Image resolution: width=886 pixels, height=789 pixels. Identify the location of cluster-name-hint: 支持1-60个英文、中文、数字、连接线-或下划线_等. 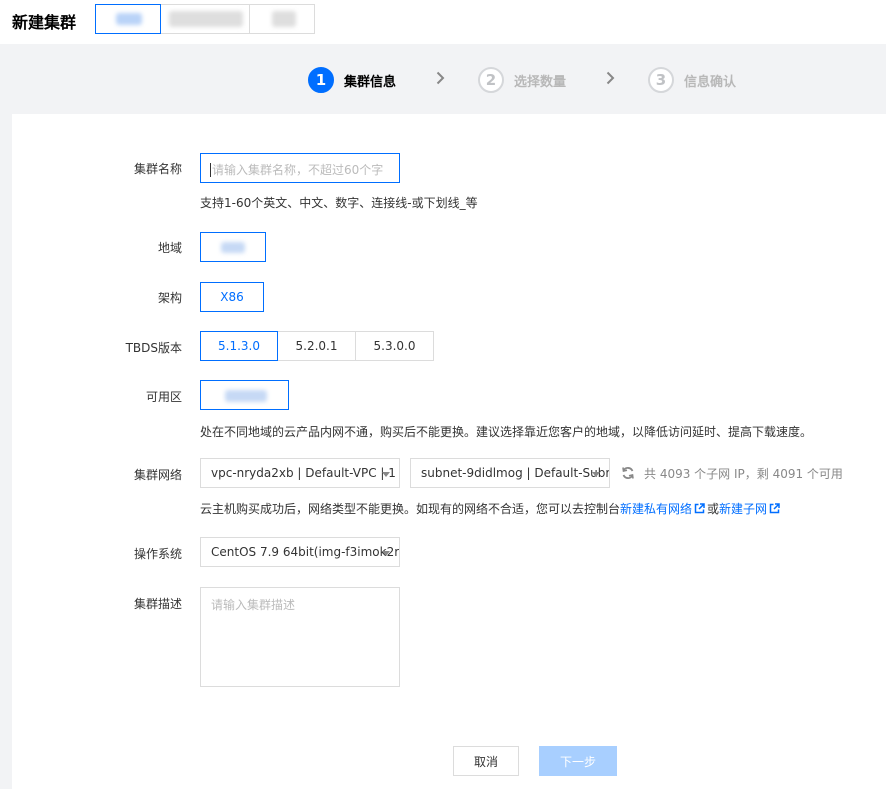
(339, 203).